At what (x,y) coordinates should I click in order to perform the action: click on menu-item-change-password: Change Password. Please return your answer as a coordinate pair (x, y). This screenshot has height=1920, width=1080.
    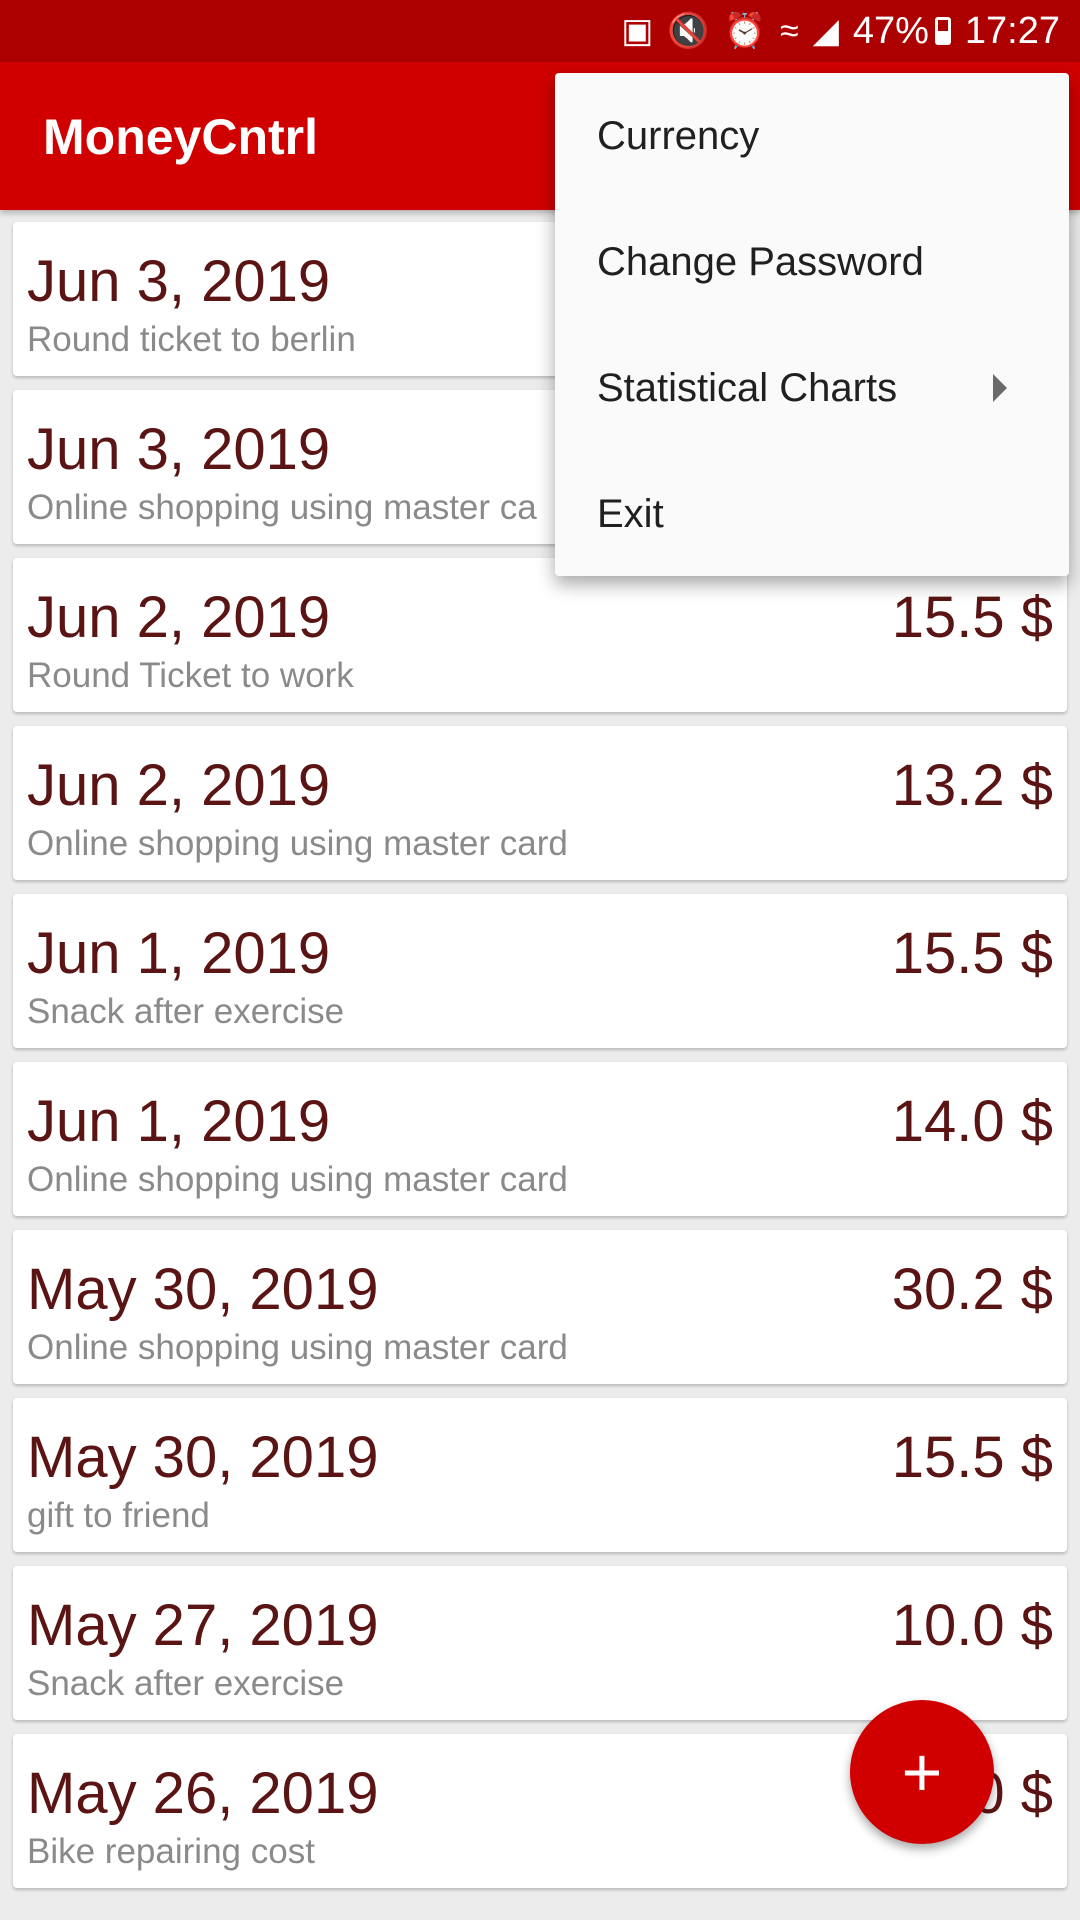
    Looking at the image, I should click on (812, 262).